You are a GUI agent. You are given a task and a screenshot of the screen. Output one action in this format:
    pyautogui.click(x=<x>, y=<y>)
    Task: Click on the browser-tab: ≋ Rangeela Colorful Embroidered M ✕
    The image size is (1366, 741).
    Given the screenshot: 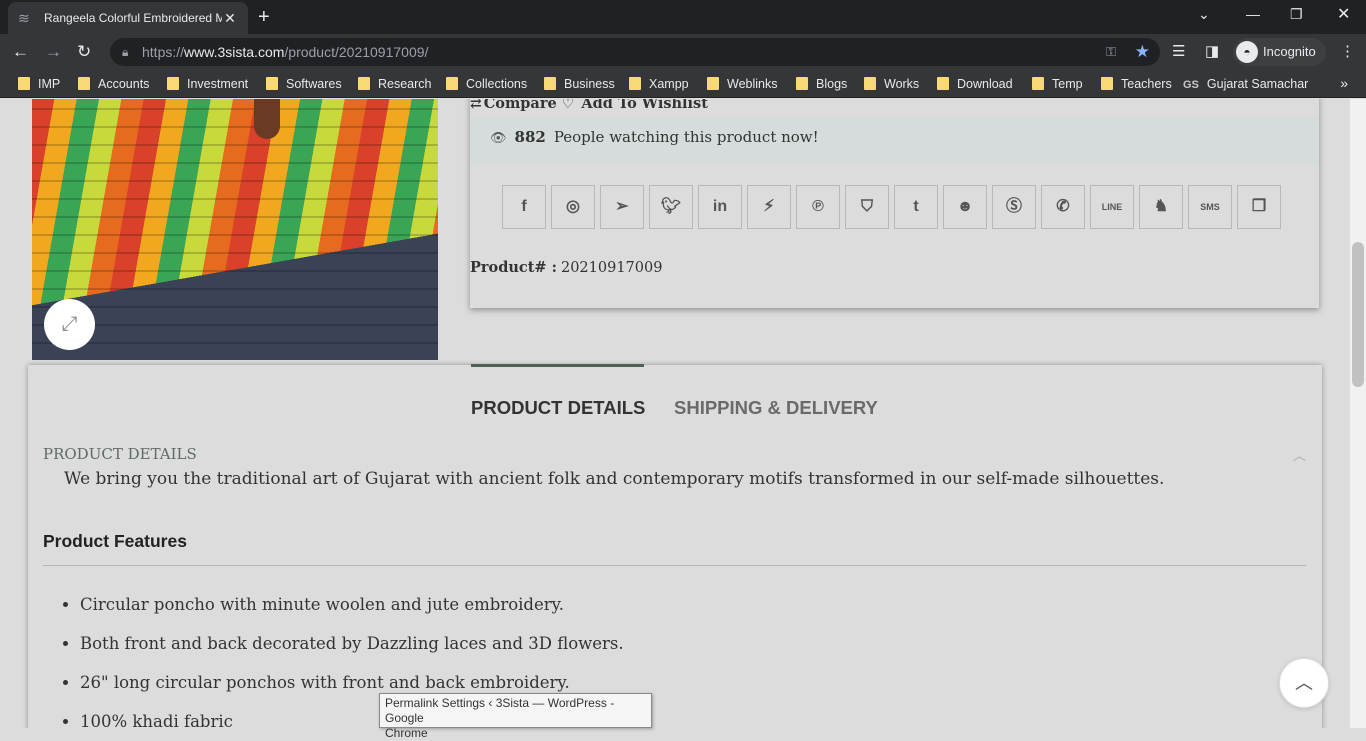 What is the action you would take?
    pyautogui.click(x=128, y=18)
    